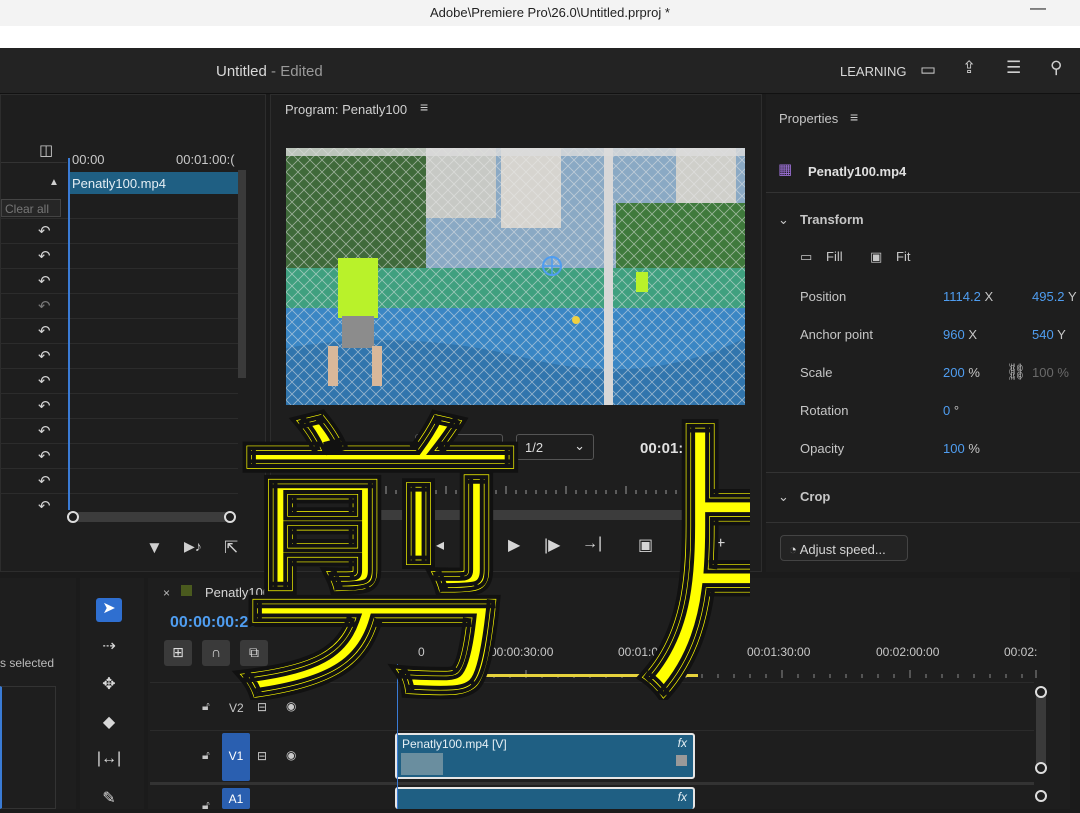 This screenshot has height=813, width=1080. Describe the element at coordinates (903, 256) in the screenshot. I see `fit-button: Fit` at that location.